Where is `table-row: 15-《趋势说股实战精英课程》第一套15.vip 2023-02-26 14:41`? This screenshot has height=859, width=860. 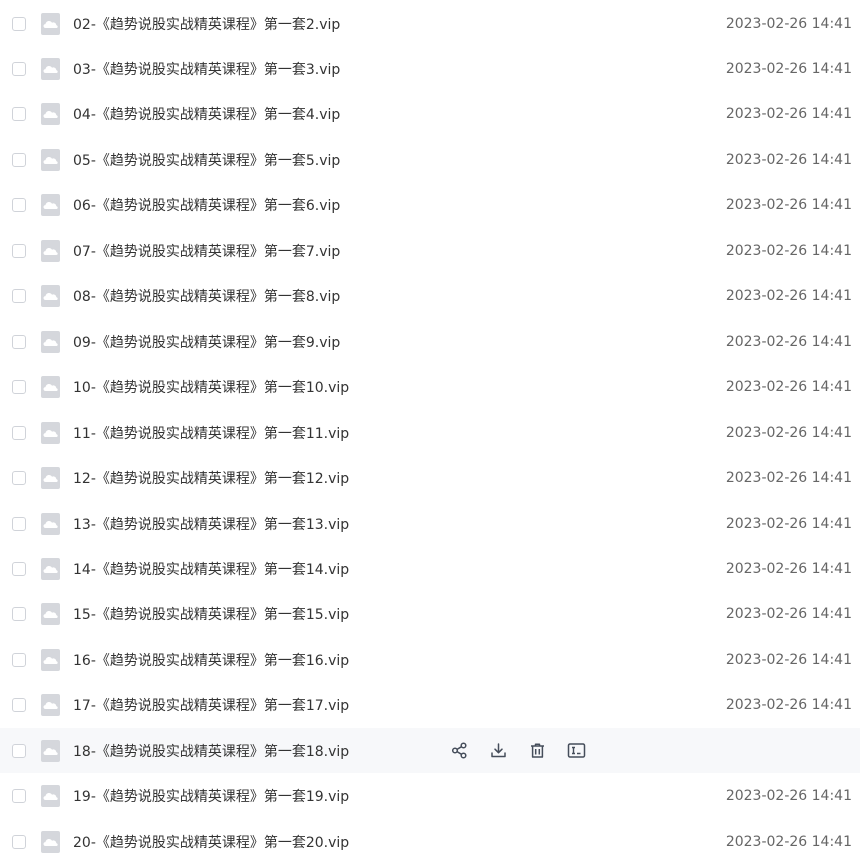
table-row: 15-《趋势说股实战精英课程》第一套15.vip 2023-02-26 14:41 is located at coordinates (430, 614).